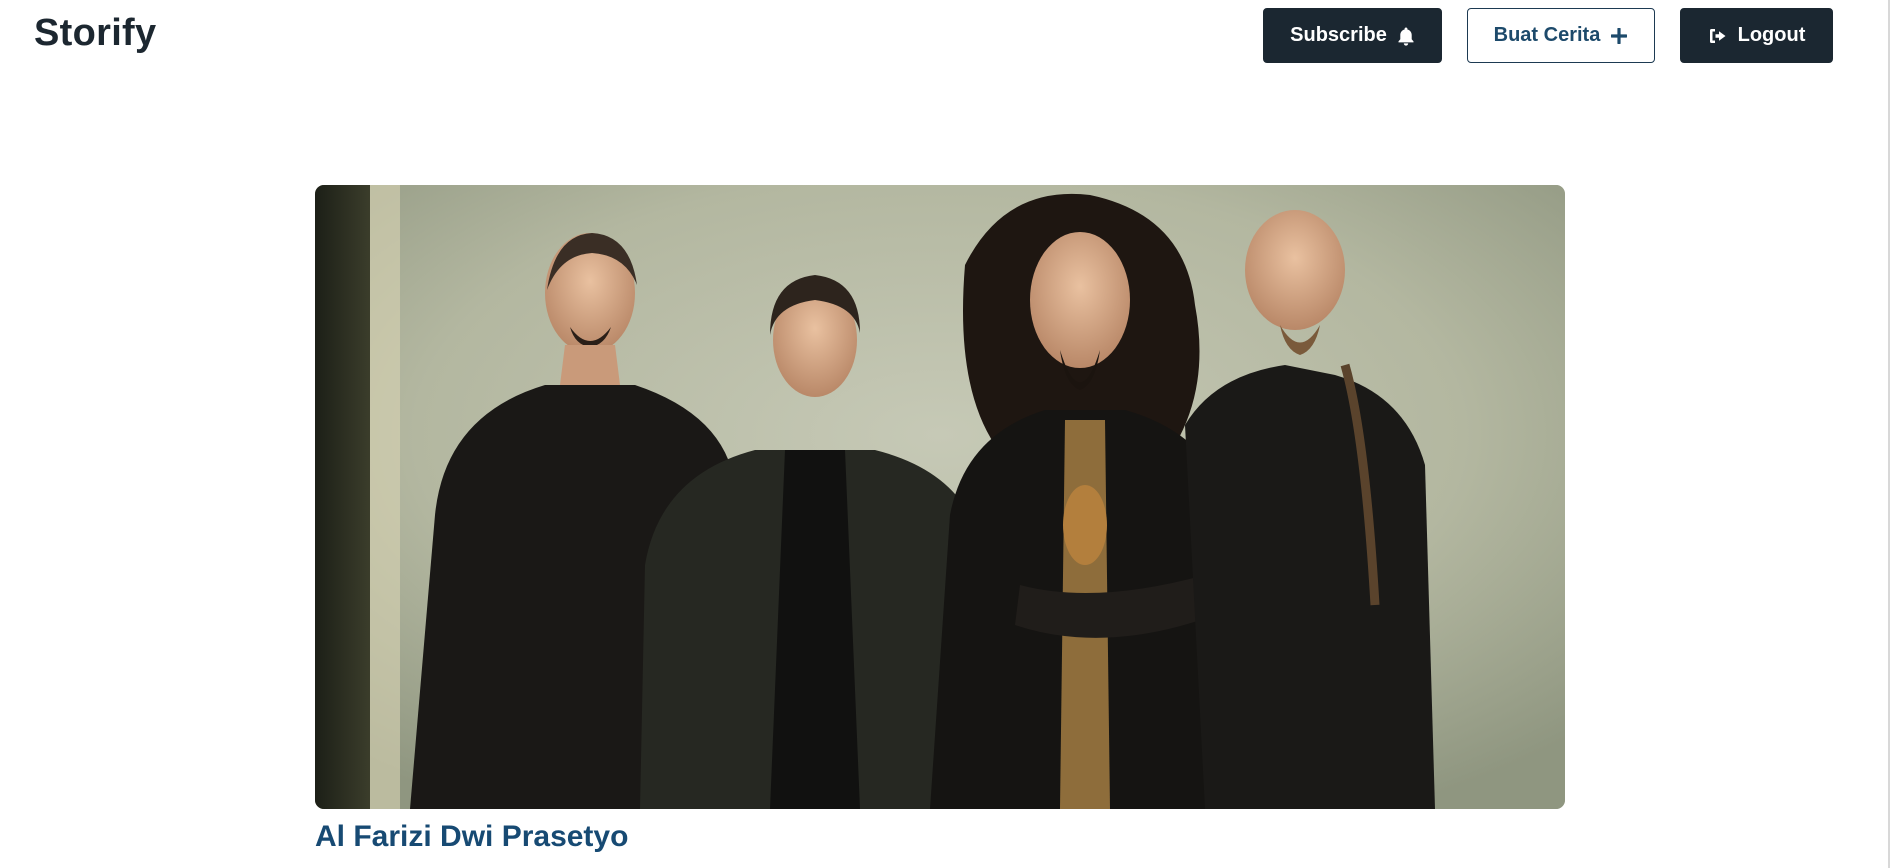 Image resolution: width=1890 pixels, height=868 pixels. I want to click on create-story-button: Buat Cerita, so click(1561, 35).